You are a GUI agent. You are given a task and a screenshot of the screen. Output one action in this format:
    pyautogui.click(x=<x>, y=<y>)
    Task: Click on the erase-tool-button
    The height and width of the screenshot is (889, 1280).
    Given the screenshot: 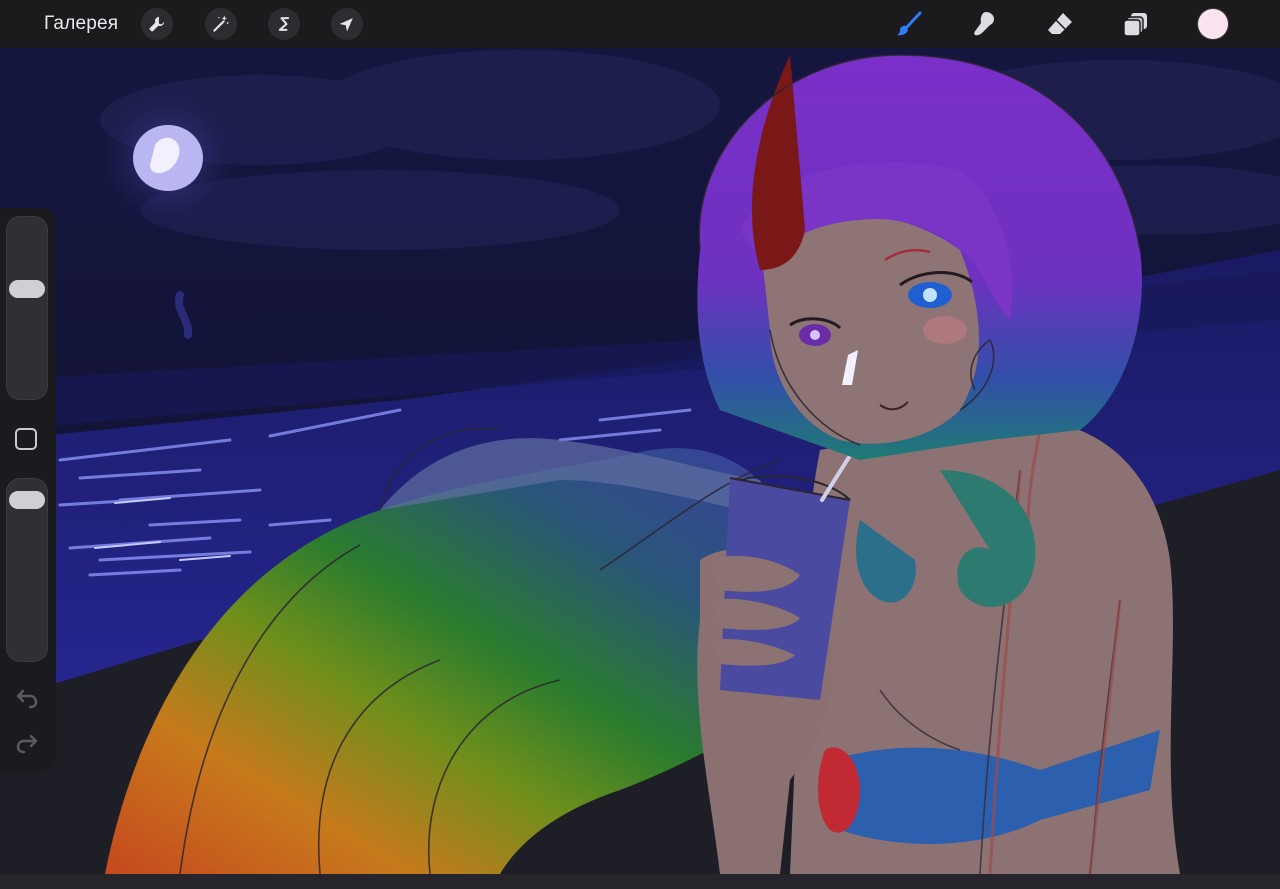 What is the action you would take?
    pyautogui.click(x=1060, y=24)
    